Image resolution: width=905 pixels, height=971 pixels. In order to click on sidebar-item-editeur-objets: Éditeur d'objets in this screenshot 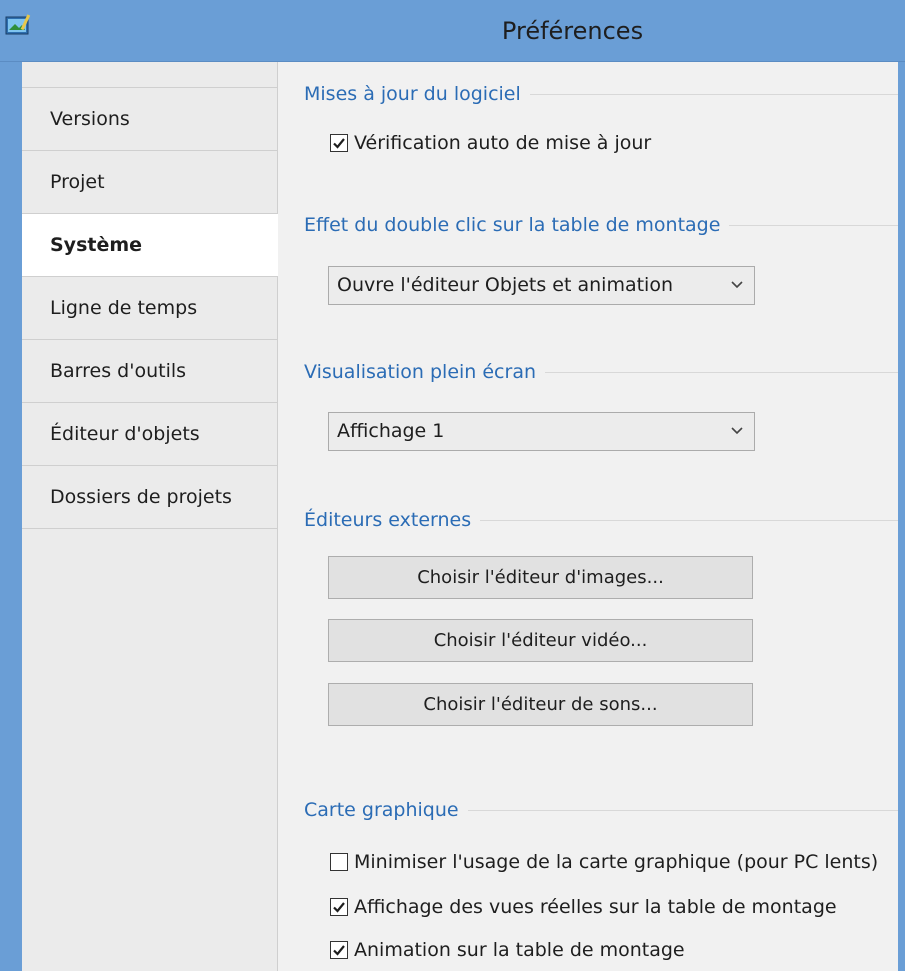, I will do `click(149, 434)`.